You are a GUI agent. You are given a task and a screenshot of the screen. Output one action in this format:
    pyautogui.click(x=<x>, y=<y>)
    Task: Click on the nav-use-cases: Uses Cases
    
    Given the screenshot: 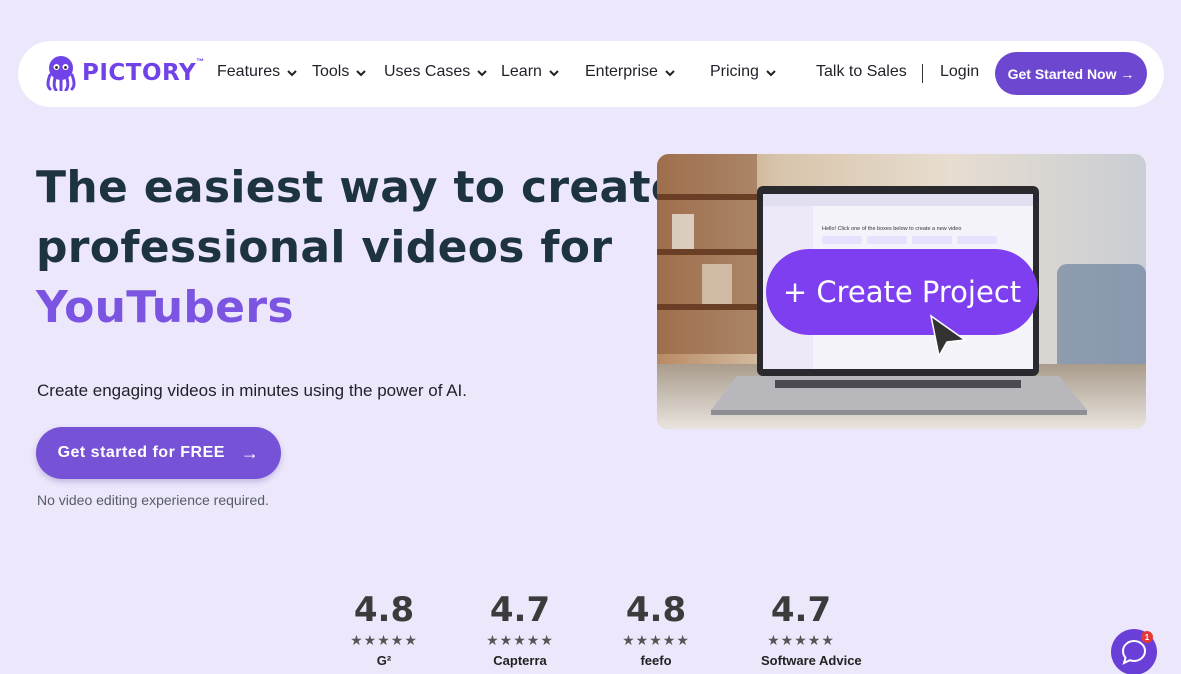 What is the action you would take?
    pyautogui.click(x=435, y=72)
    